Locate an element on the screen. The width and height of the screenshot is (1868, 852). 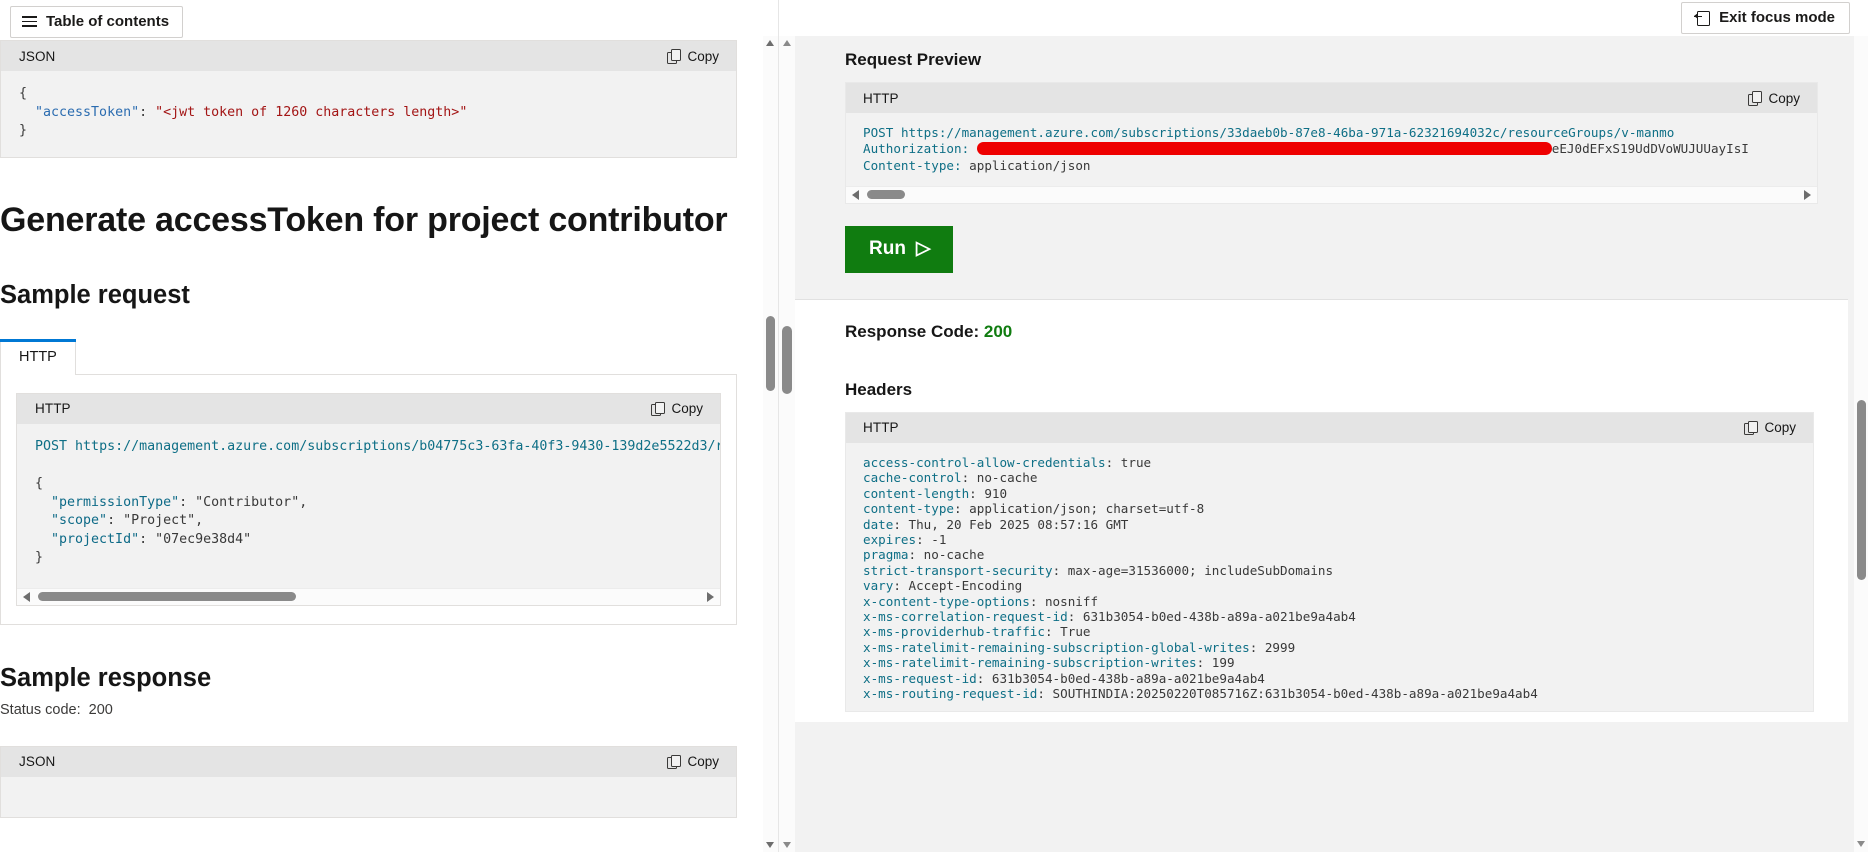
exit-focus-mode-button: Exit focus mode is located at coordinates (1765, 18).